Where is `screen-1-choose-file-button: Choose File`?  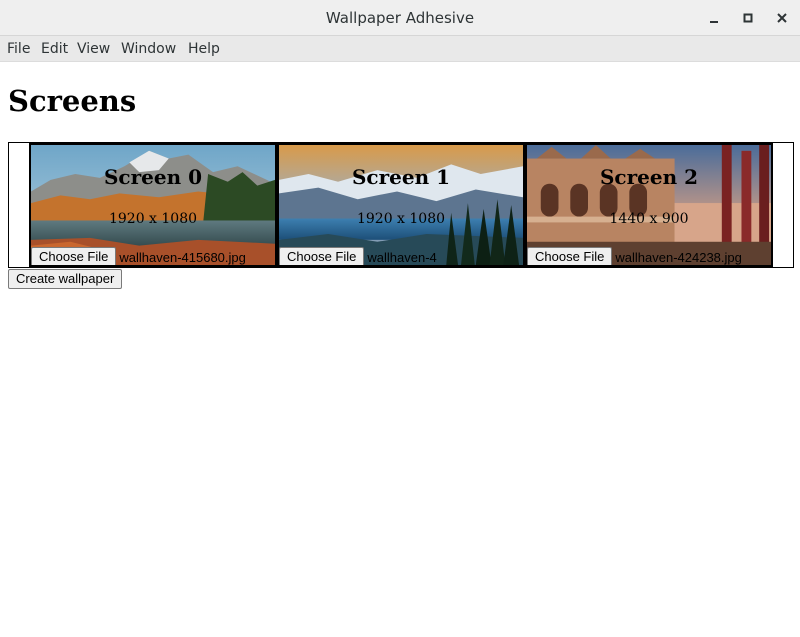
screen-1-choose-file-button: Choose File is located at coordinates (322, 256).